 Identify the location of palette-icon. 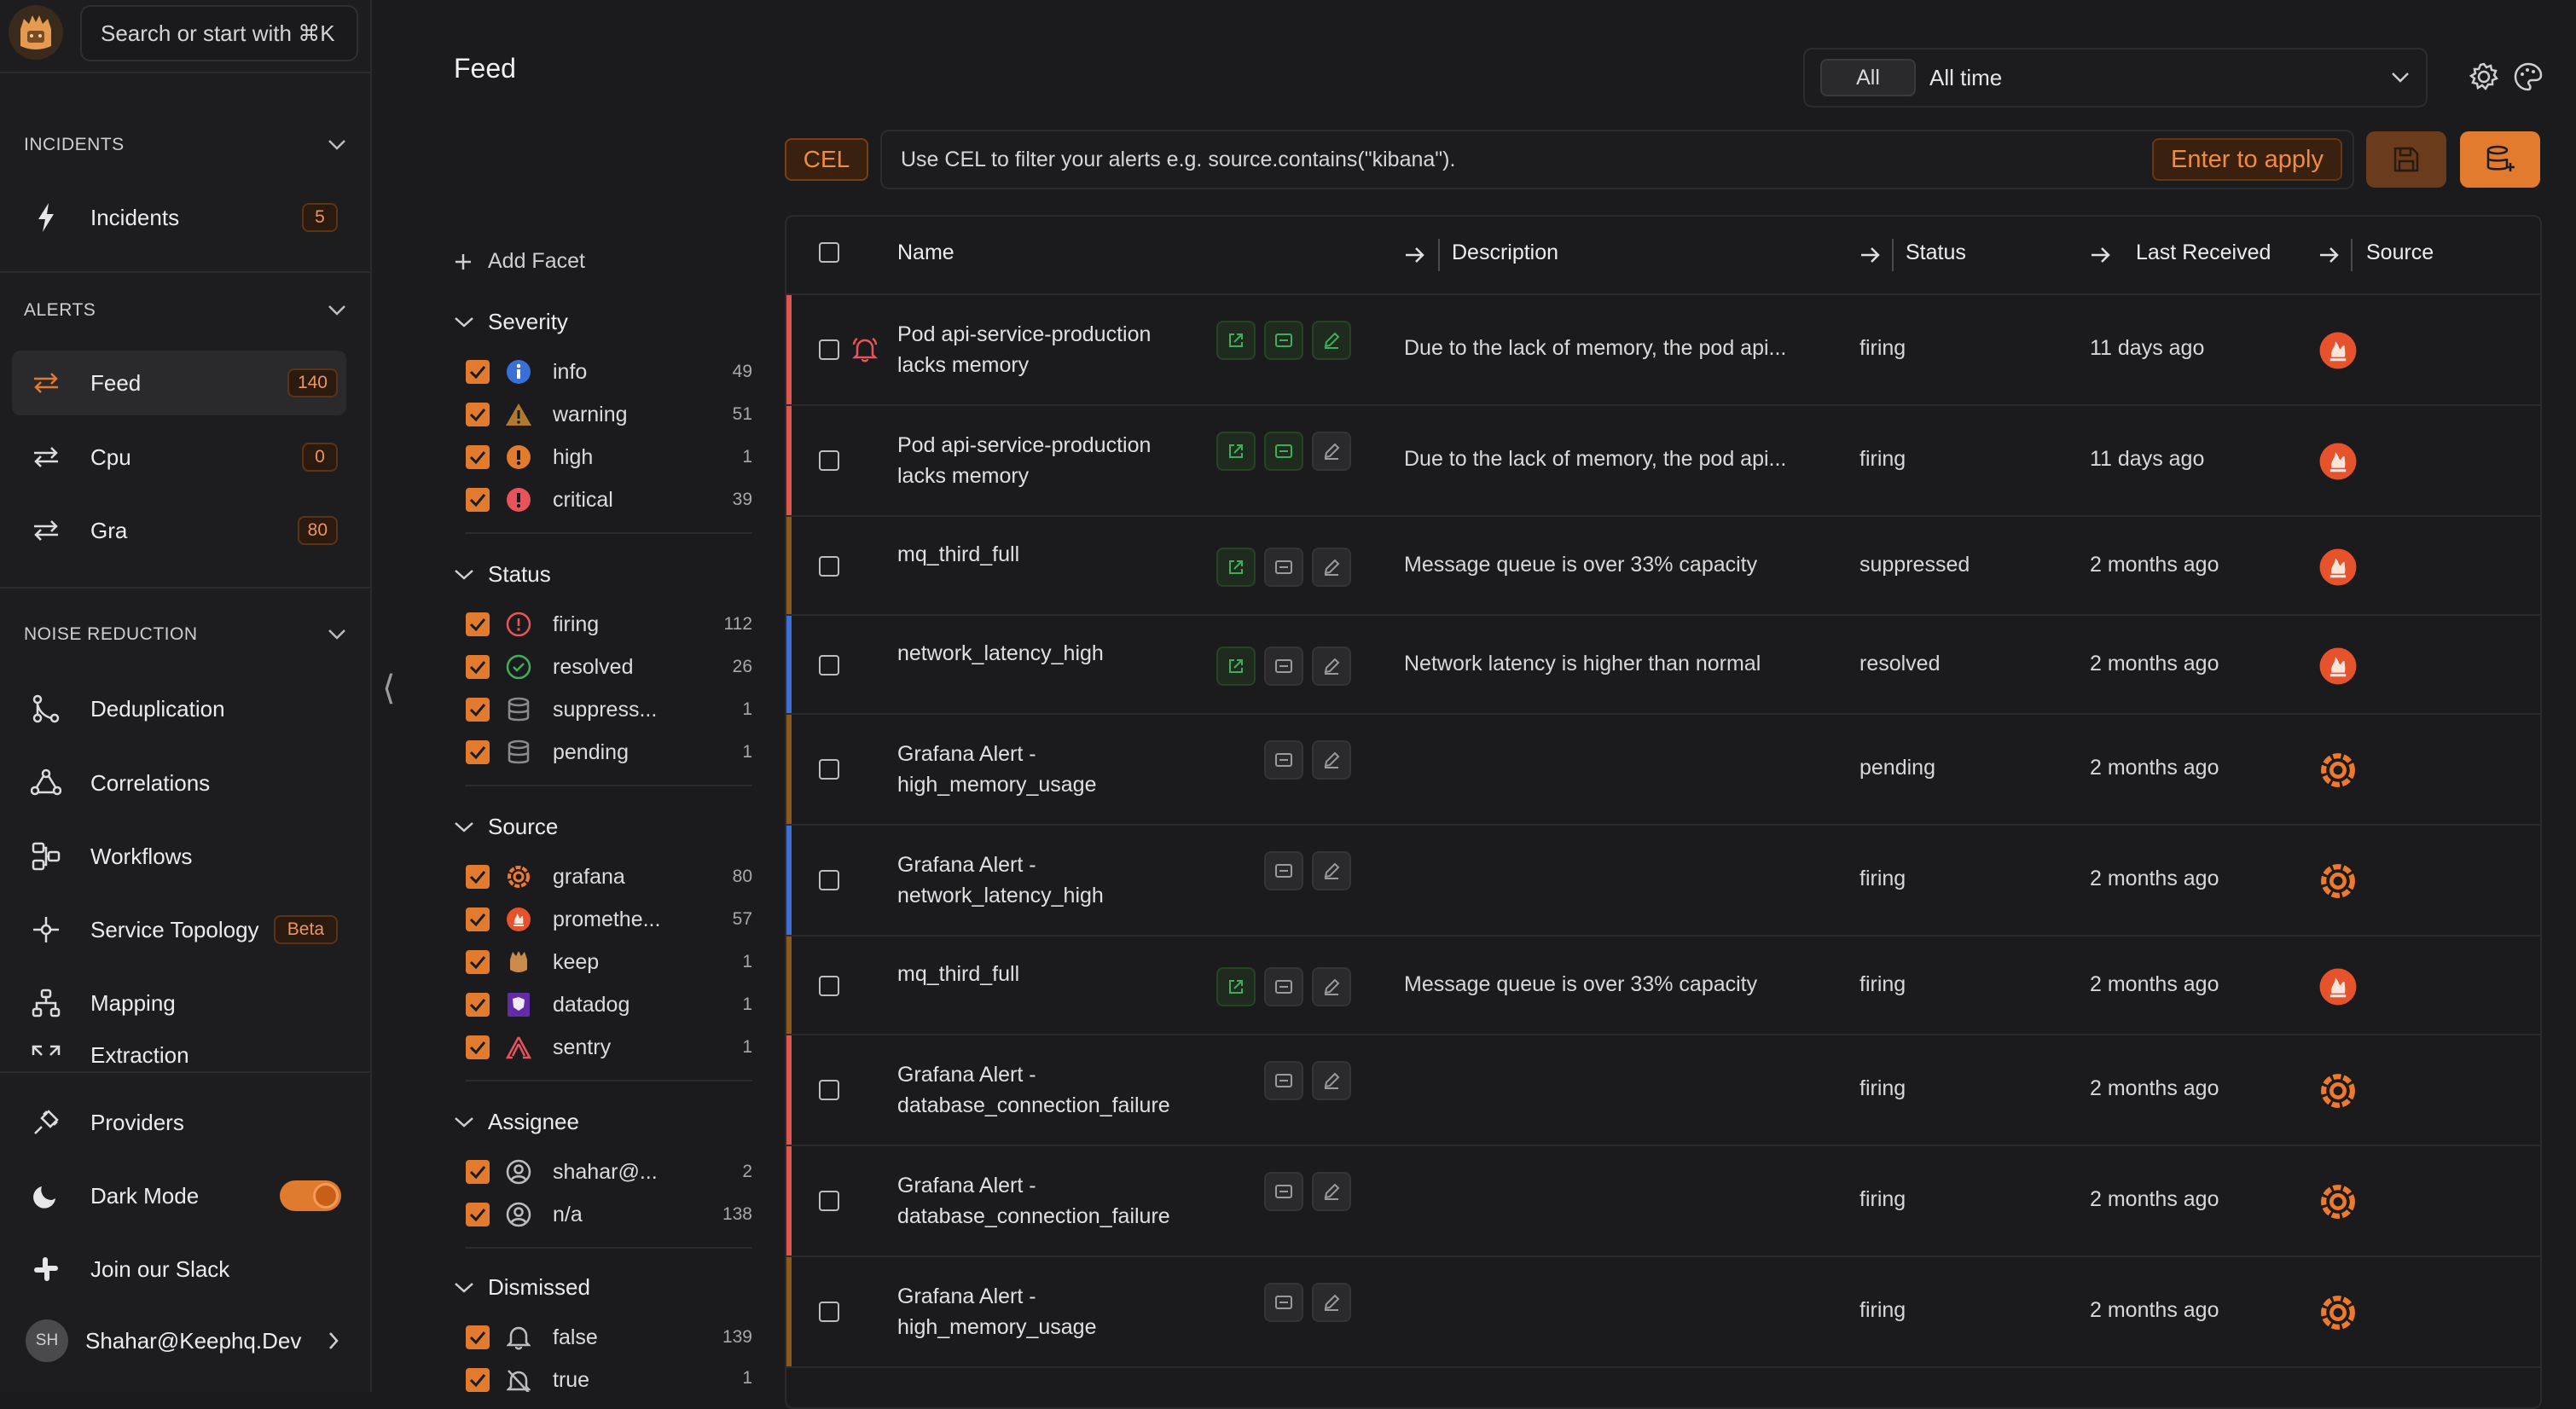
(2528, 77).